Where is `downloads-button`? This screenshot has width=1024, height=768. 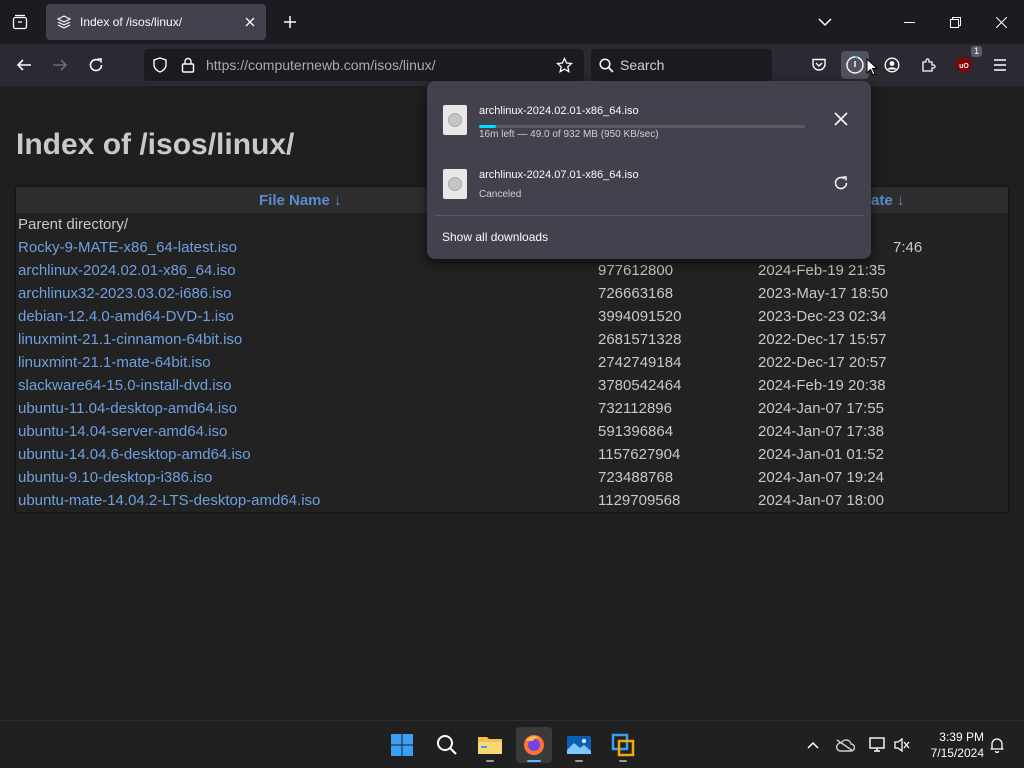
downloads-button is located at coordinates (855, 65).